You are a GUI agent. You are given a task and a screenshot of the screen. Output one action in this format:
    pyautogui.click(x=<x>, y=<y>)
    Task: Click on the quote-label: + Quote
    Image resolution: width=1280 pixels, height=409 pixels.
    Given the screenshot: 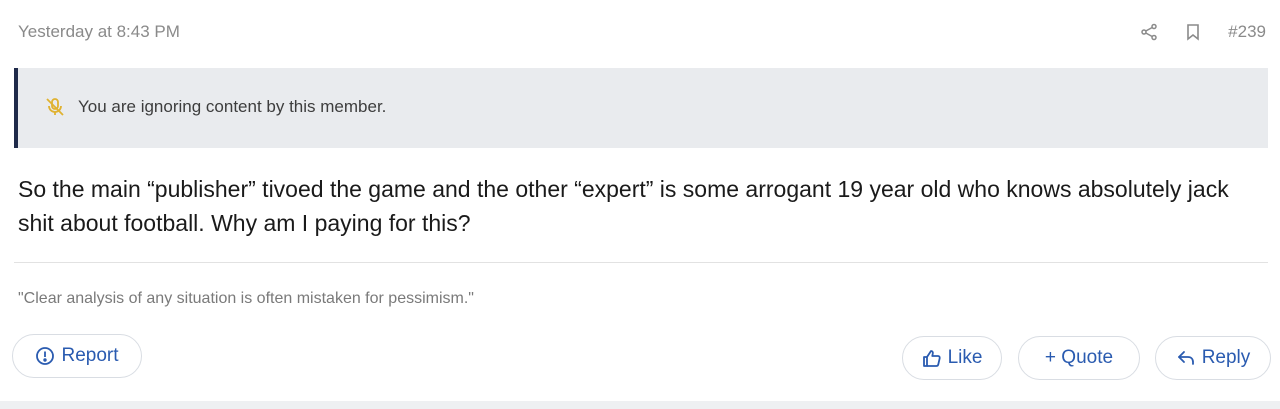 What is the action you would take?
    pyautogui.click(x=1079, y=357)
    